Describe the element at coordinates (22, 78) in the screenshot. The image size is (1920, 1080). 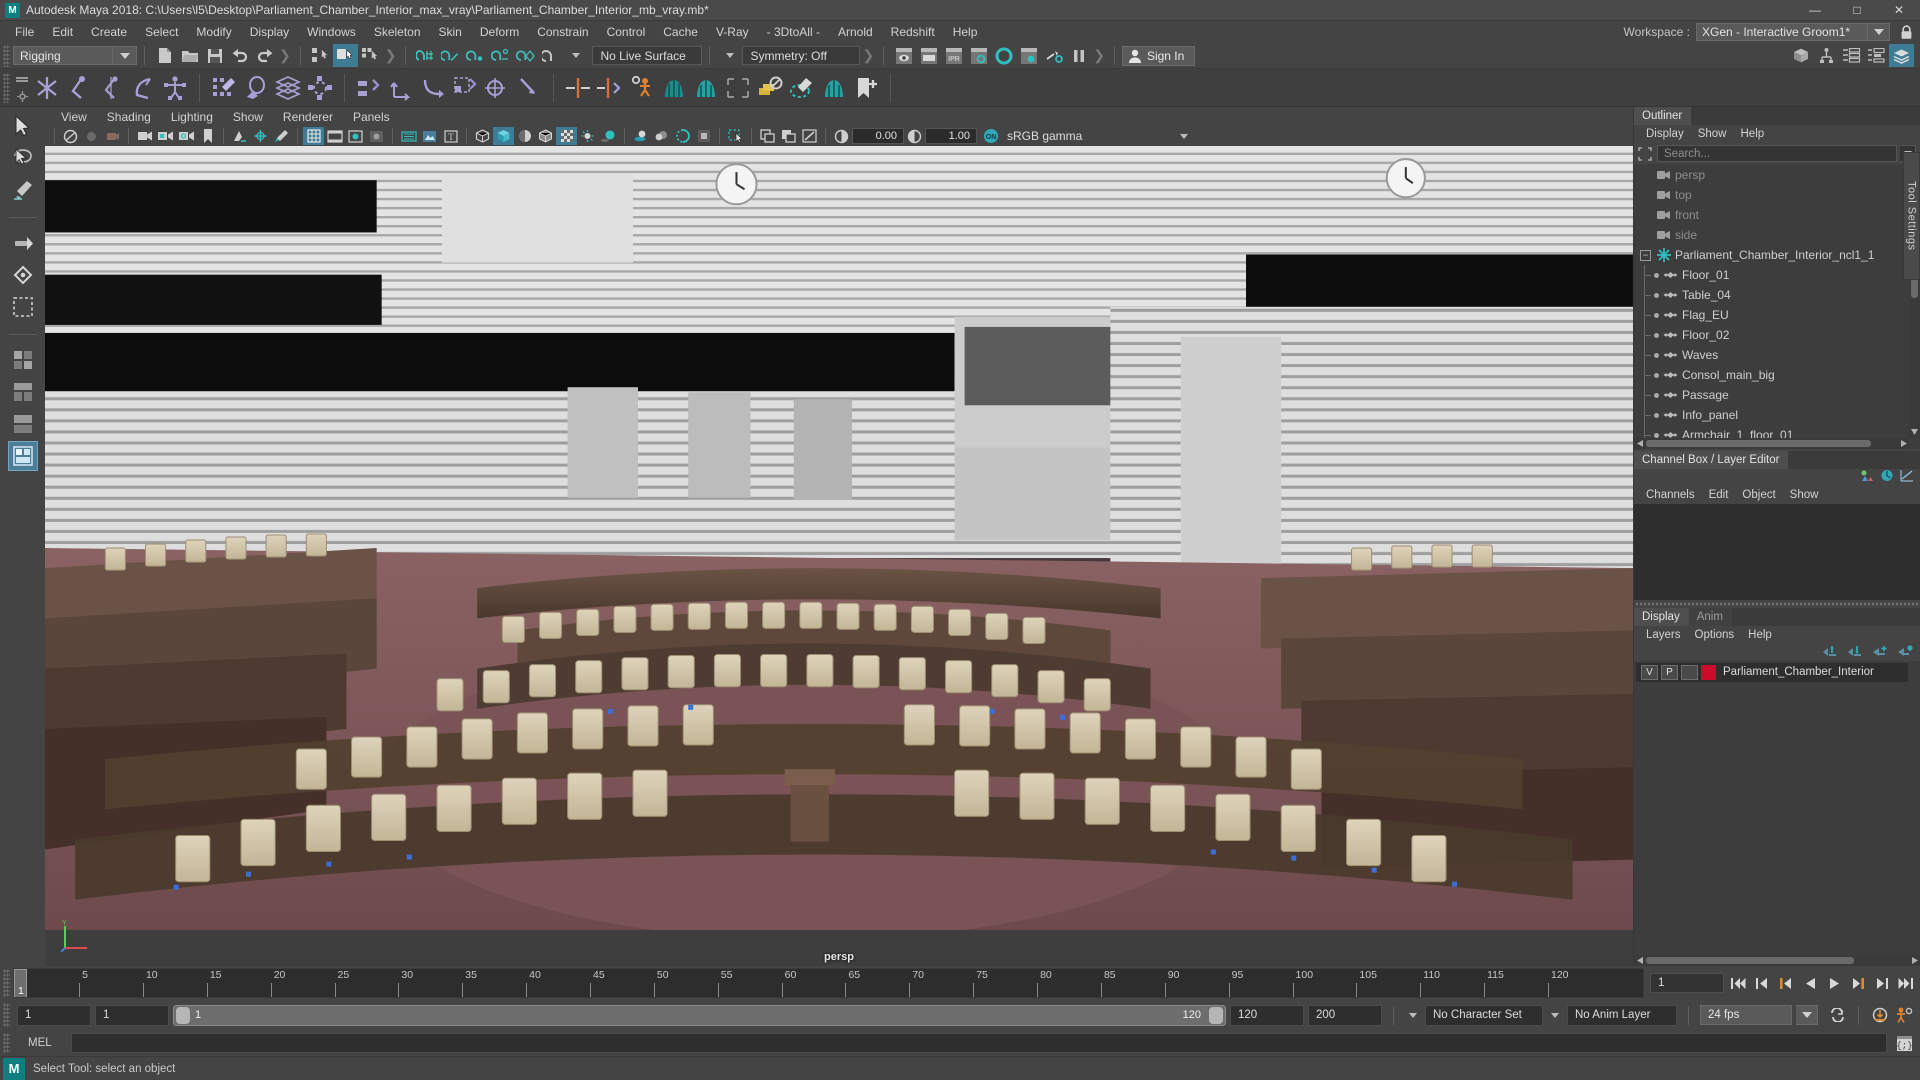
I see `shelf-tabs-icon` at that location.